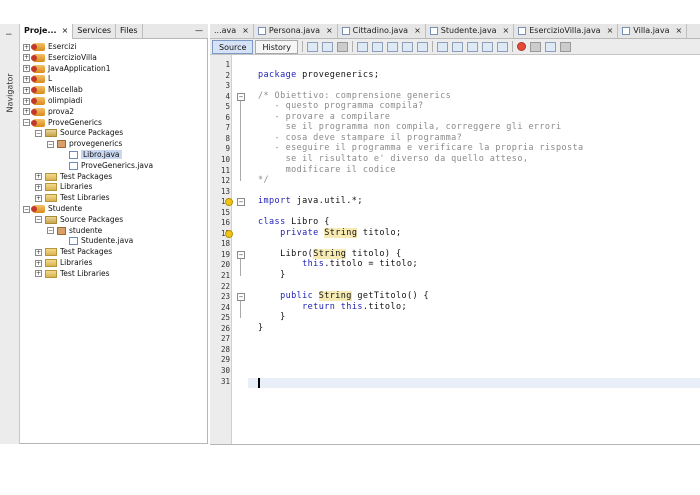 The width and height of the screenshot is (700, 495). Describe the element at coordinates (487, 46) in the screenshot. I see `comment-icon` at that location.